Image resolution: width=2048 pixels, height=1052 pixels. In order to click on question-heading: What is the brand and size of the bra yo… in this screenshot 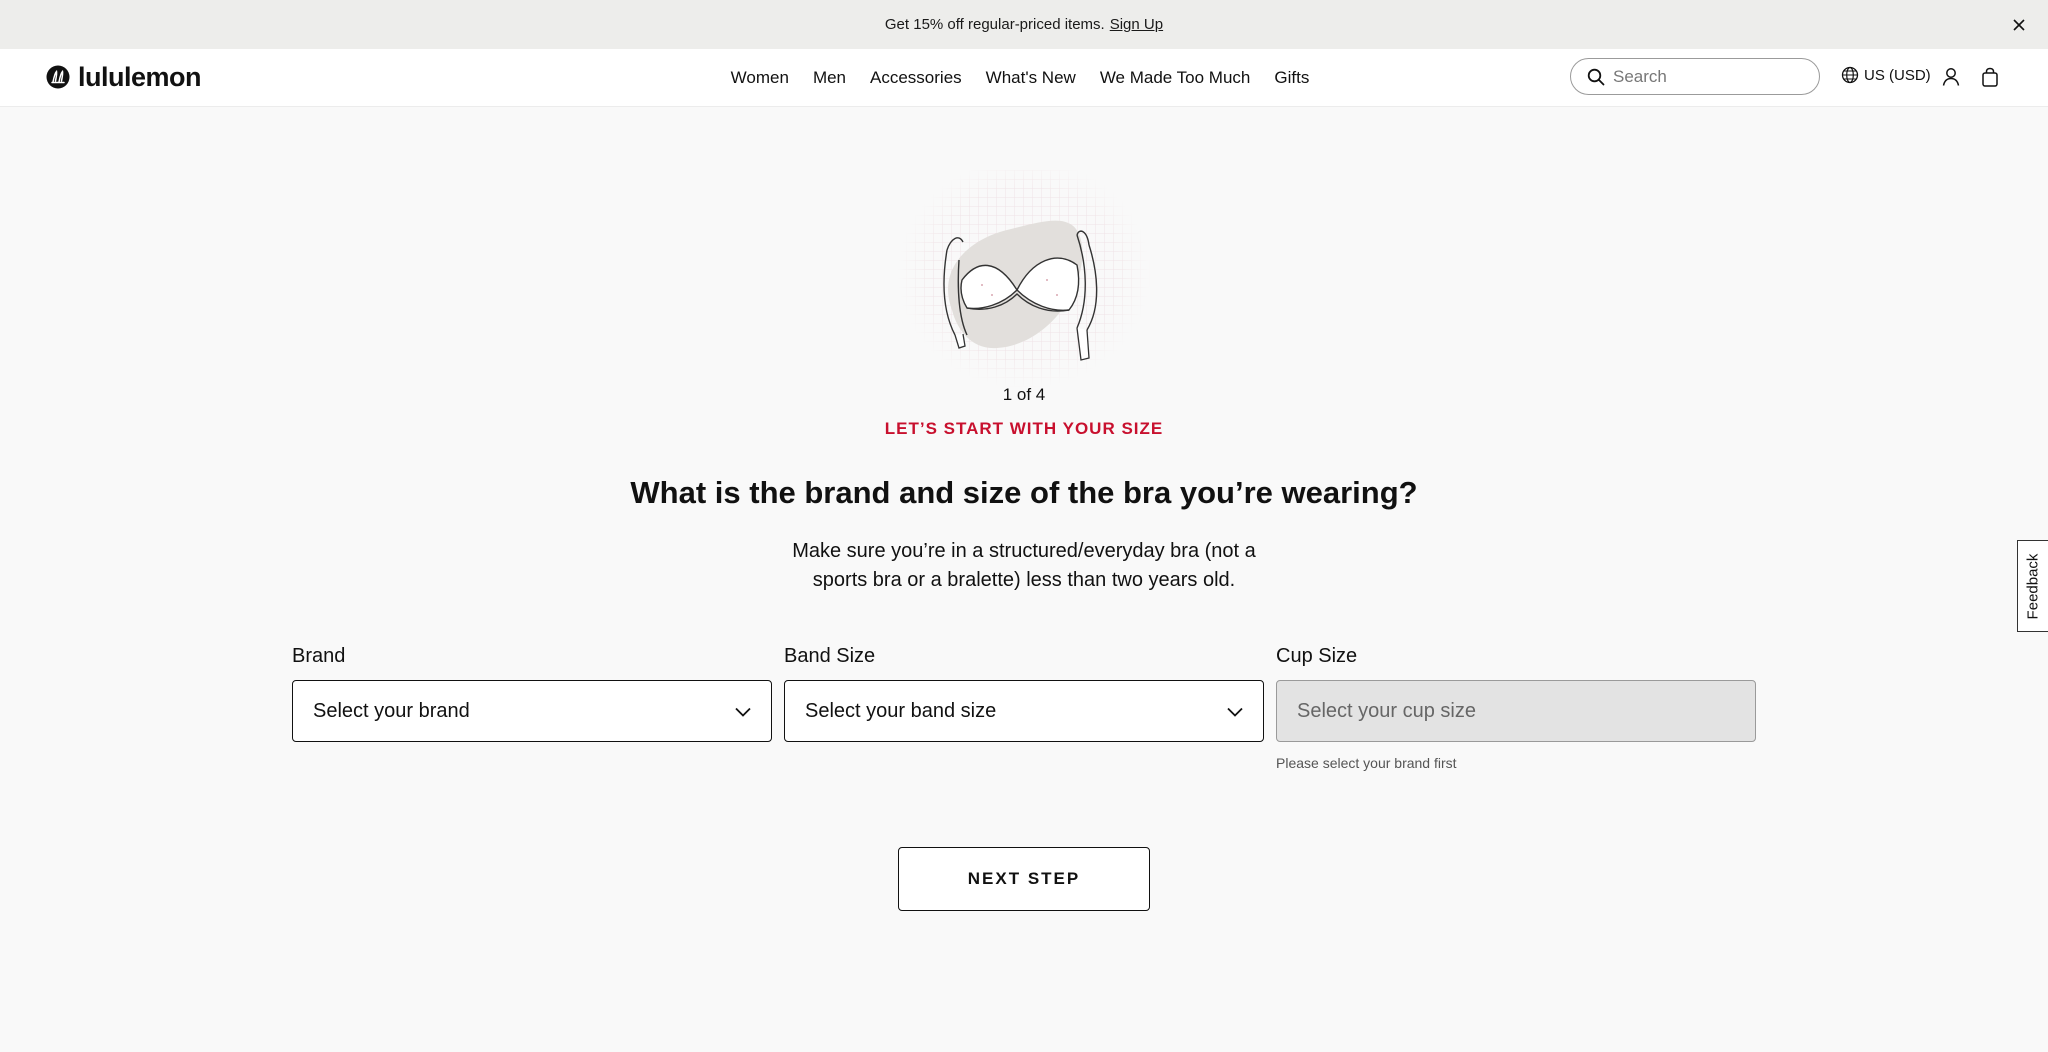, I will do `click(1024, 492)`.